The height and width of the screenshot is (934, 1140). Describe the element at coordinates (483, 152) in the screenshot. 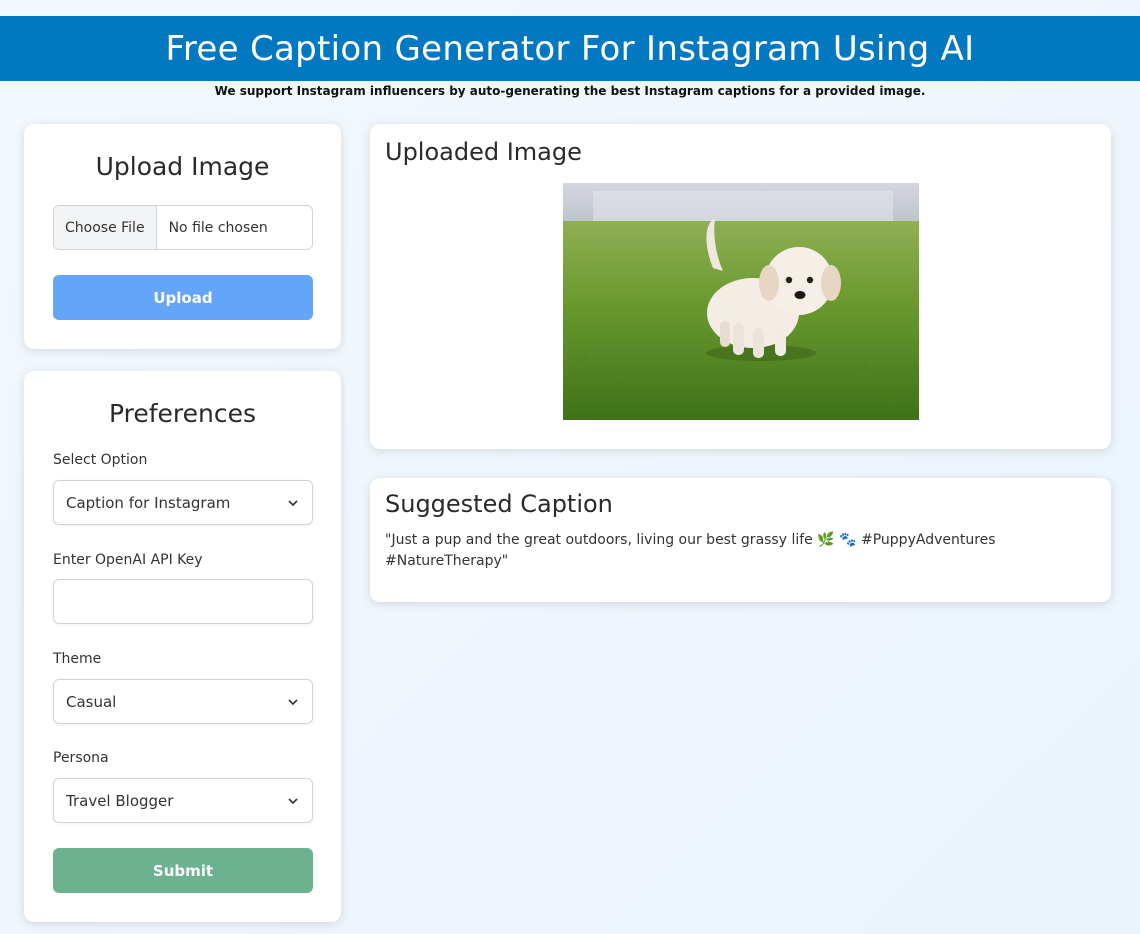

I see `uploaded-image-title: Uploaded Image` at that location.